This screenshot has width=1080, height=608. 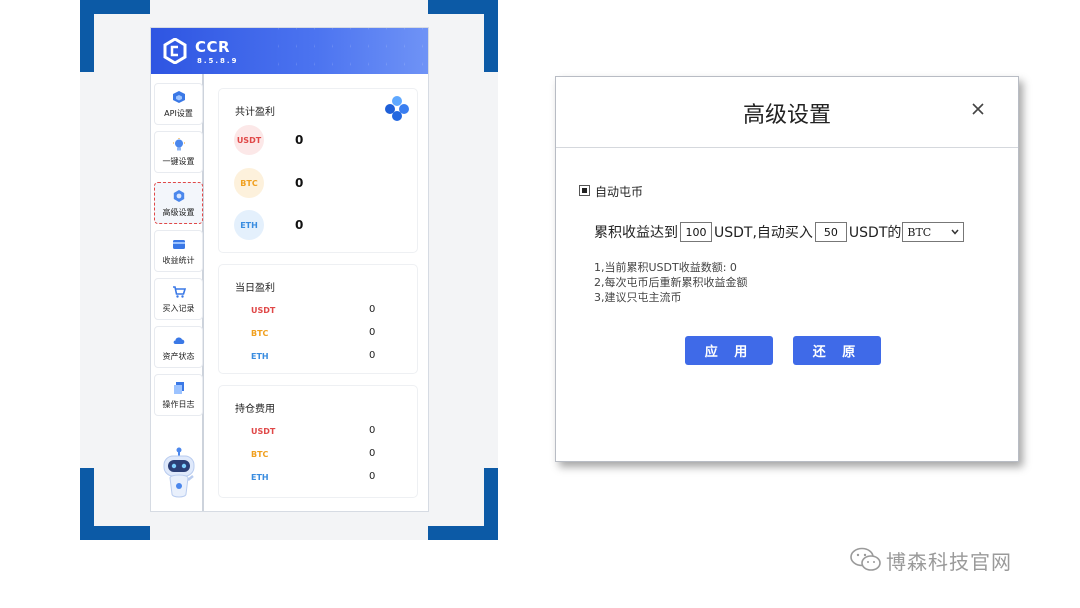 What do you see at coordinates (353, 51) in the screenshot?
I see `header-pattern` at bounding box center [353, 51].